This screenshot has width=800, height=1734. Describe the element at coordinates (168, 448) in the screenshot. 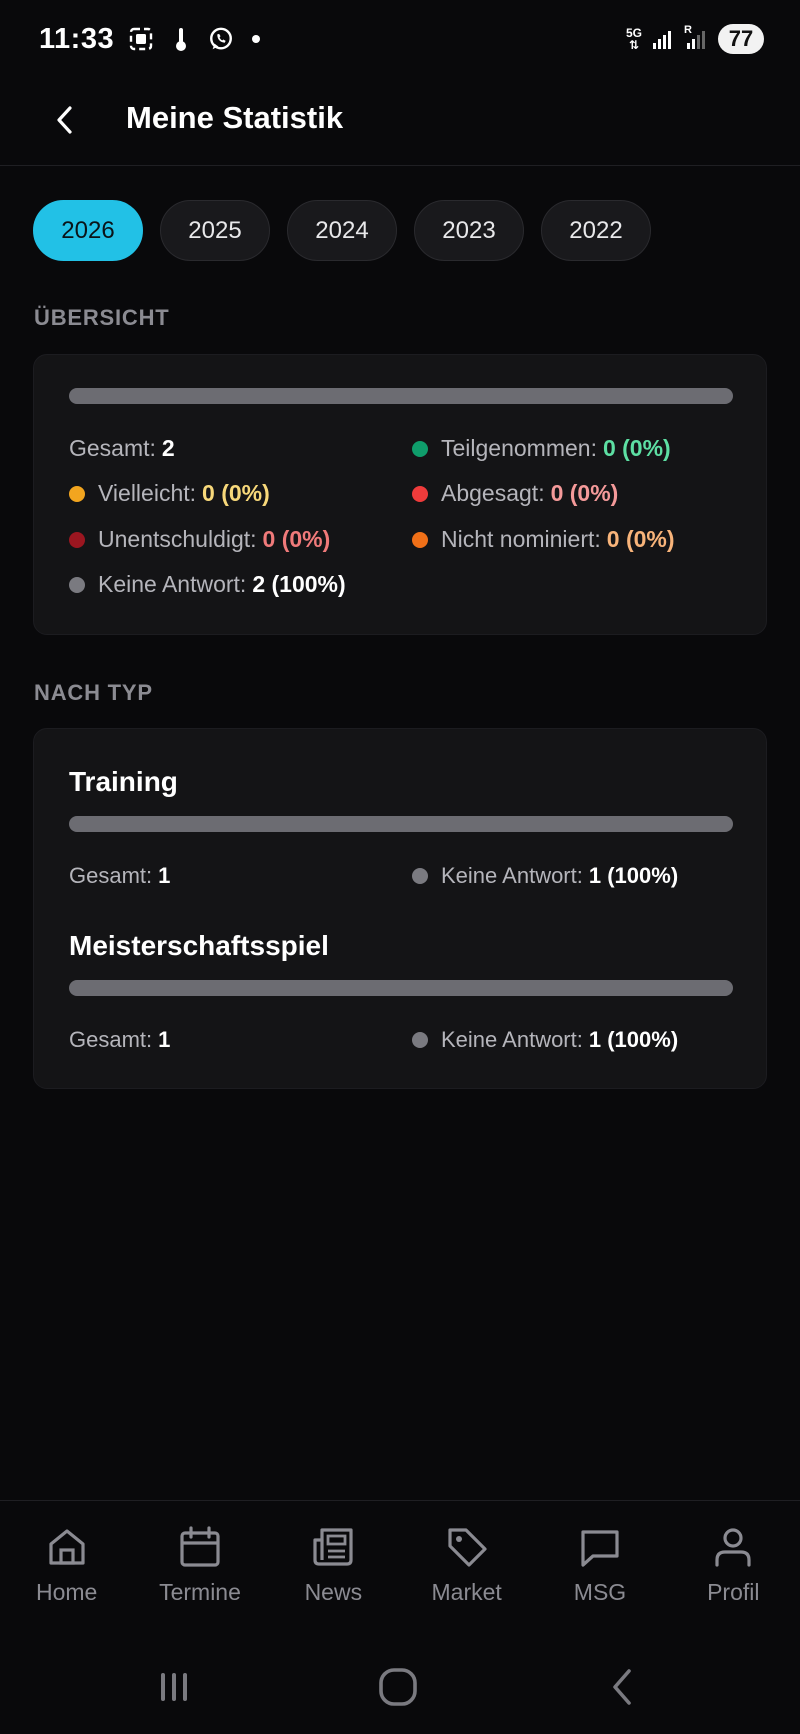

I see `overview-total-value: 2` at that location.